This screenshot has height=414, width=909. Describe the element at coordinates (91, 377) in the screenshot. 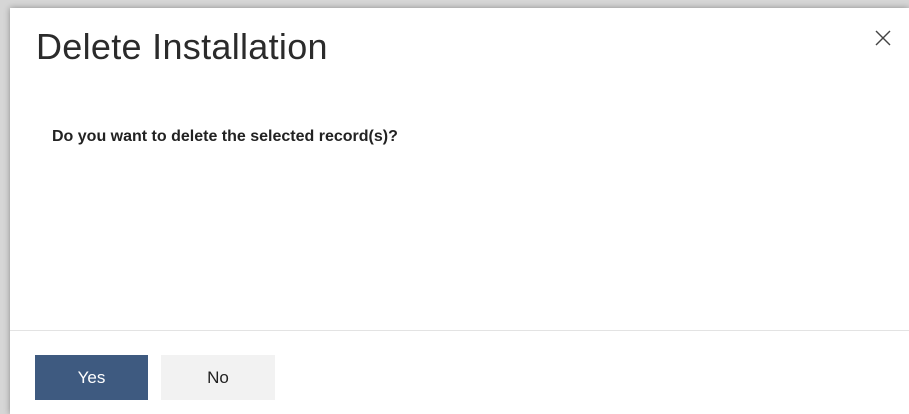

I see `yes-button: Yes` at that location.